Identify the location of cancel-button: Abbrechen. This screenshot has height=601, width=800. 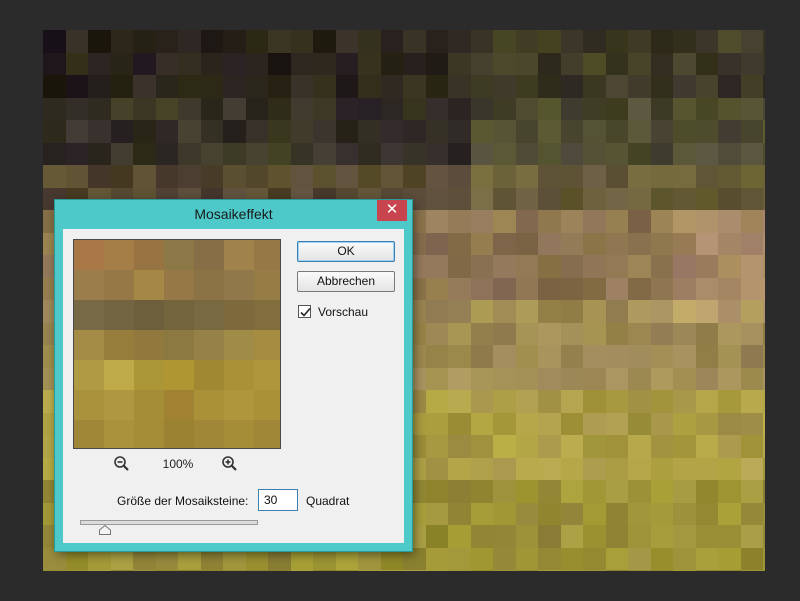
(346, 281).